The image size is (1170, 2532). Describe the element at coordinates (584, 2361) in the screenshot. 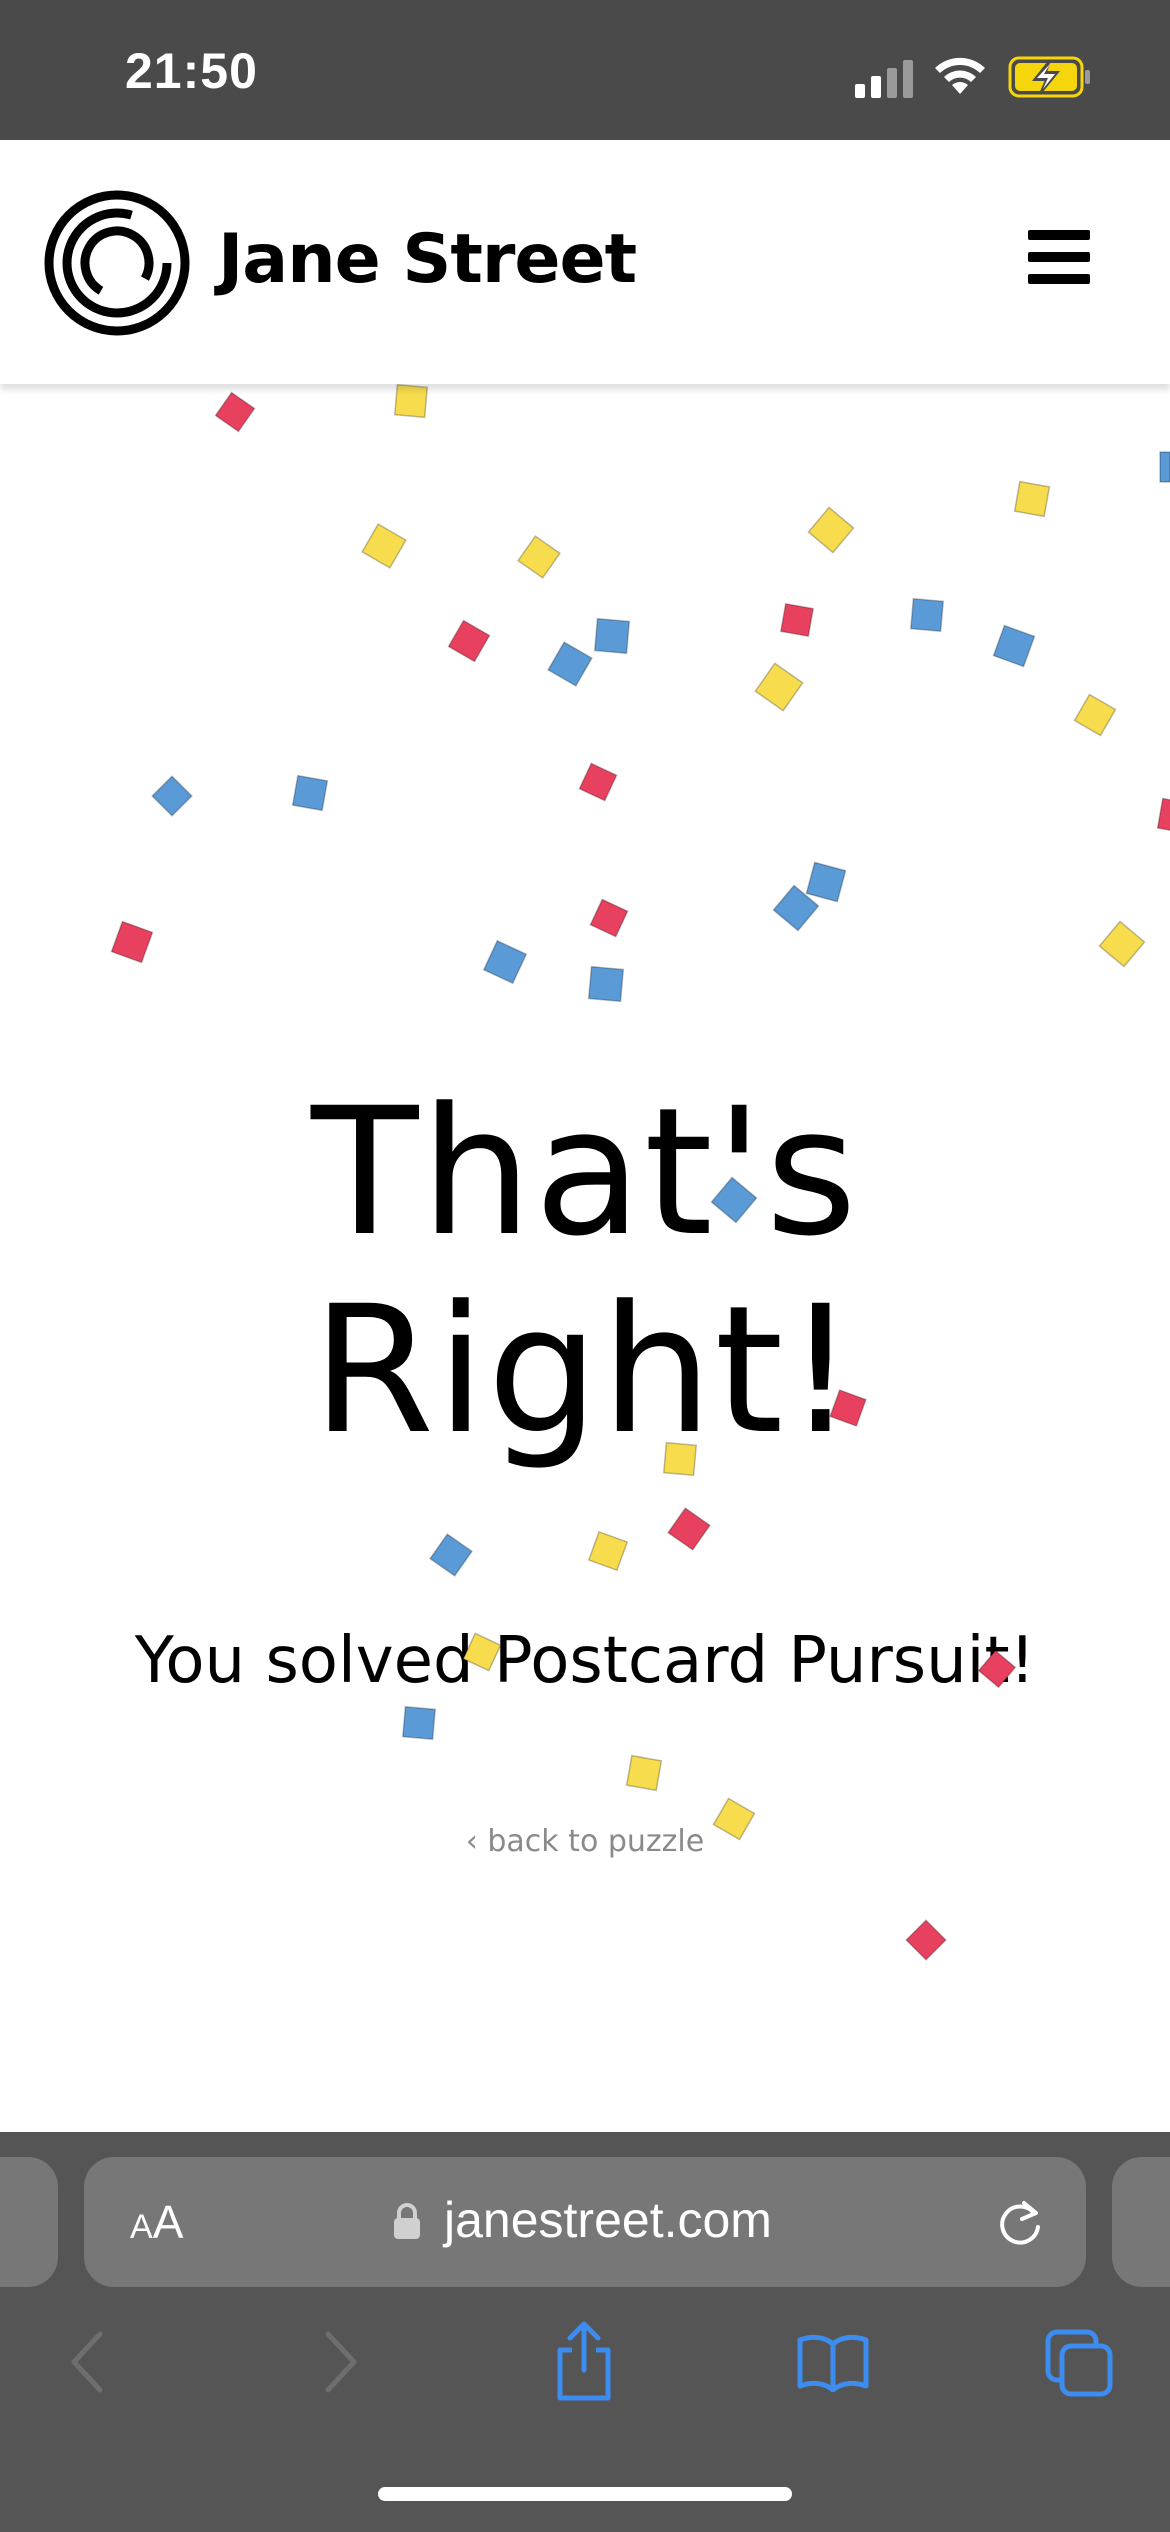

I see `share-icon` at that location.